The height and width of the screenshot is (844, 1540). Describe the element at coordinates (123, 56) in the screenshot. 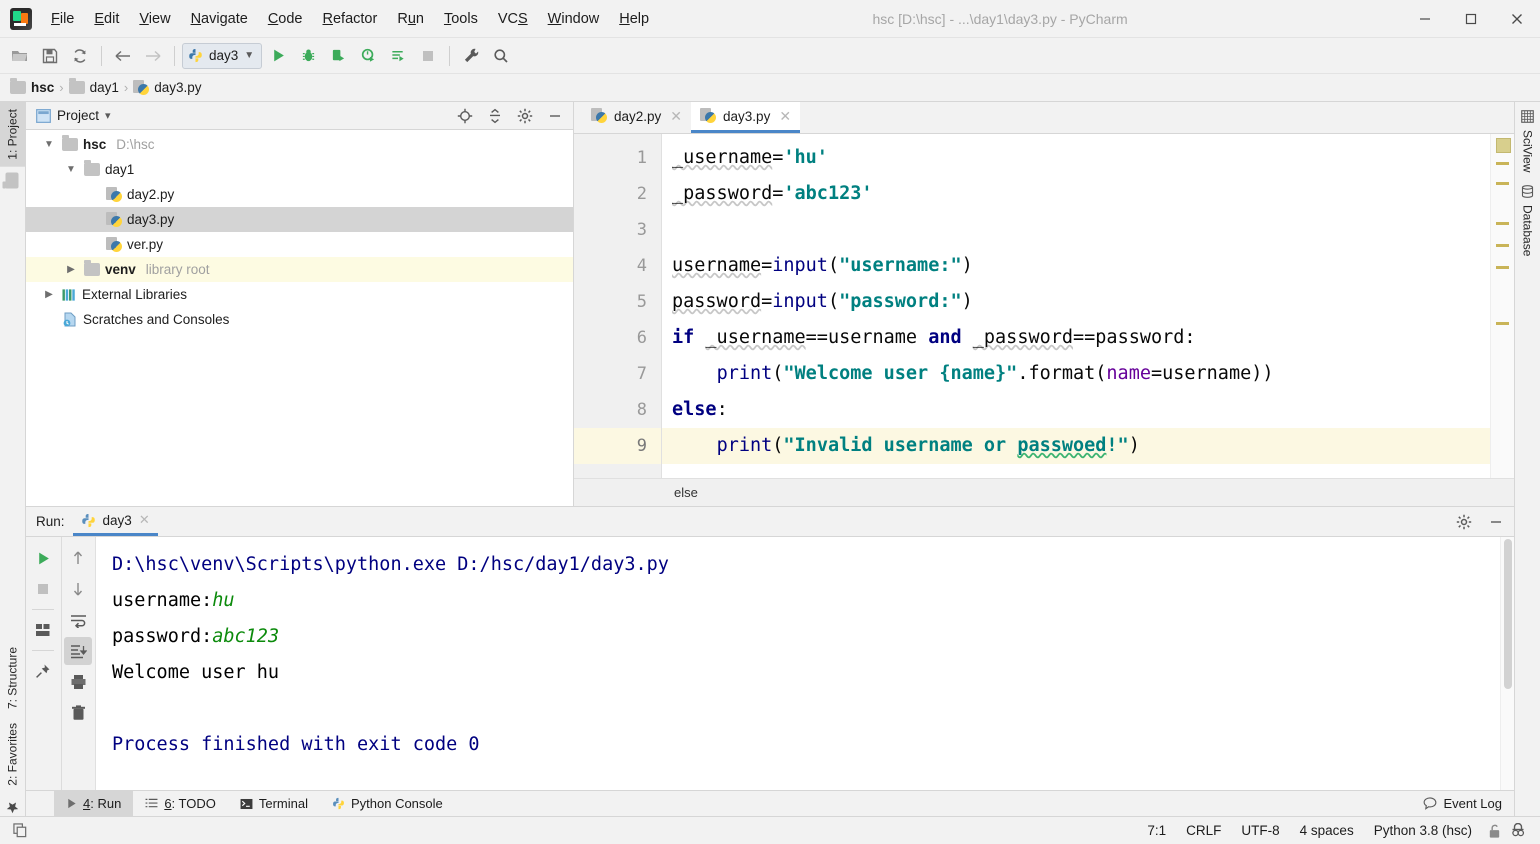

I see `back-arrow-icon` at that location.